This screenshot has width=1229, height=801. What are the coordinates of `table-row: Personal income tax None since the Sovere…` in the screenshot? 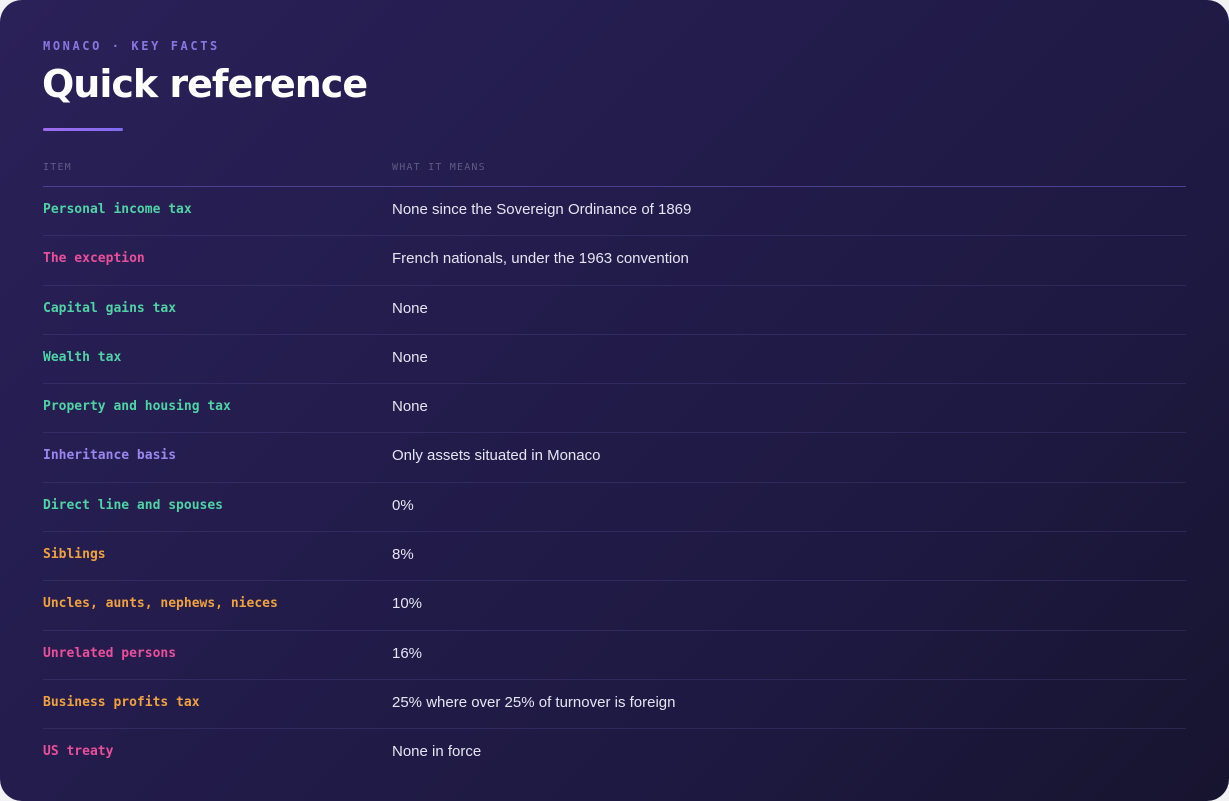 It's located at (614, 212).